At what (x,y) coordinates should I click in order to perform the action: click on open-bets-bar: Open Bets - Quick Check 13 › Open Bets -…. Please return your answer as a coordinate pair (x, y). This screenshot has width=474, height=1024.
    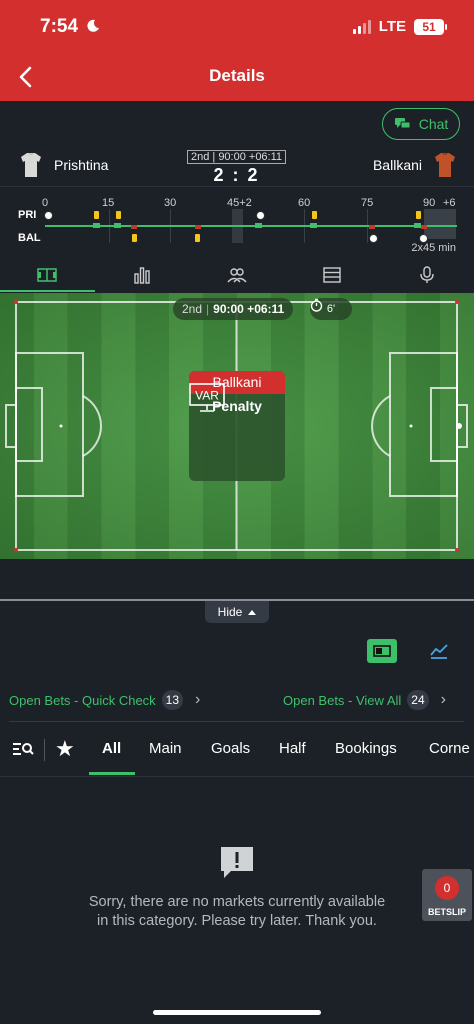
    Looking at the image, I should click on (237, 700).